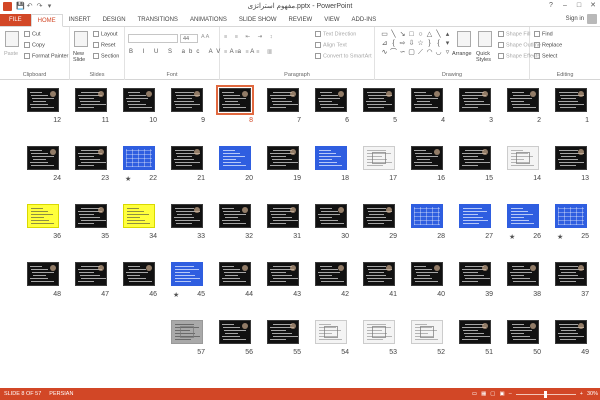 The height and width of the screenshot is (400, 600). Describe the element at coordinates (12, 39) in the screenshot. I see `paste-icon` at that location.